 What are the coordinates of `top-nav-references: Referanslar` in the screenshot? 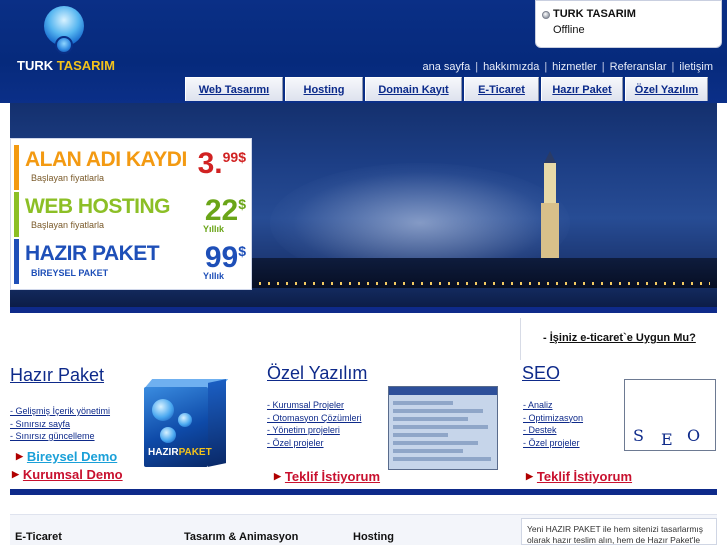 It's located at (638, 67).